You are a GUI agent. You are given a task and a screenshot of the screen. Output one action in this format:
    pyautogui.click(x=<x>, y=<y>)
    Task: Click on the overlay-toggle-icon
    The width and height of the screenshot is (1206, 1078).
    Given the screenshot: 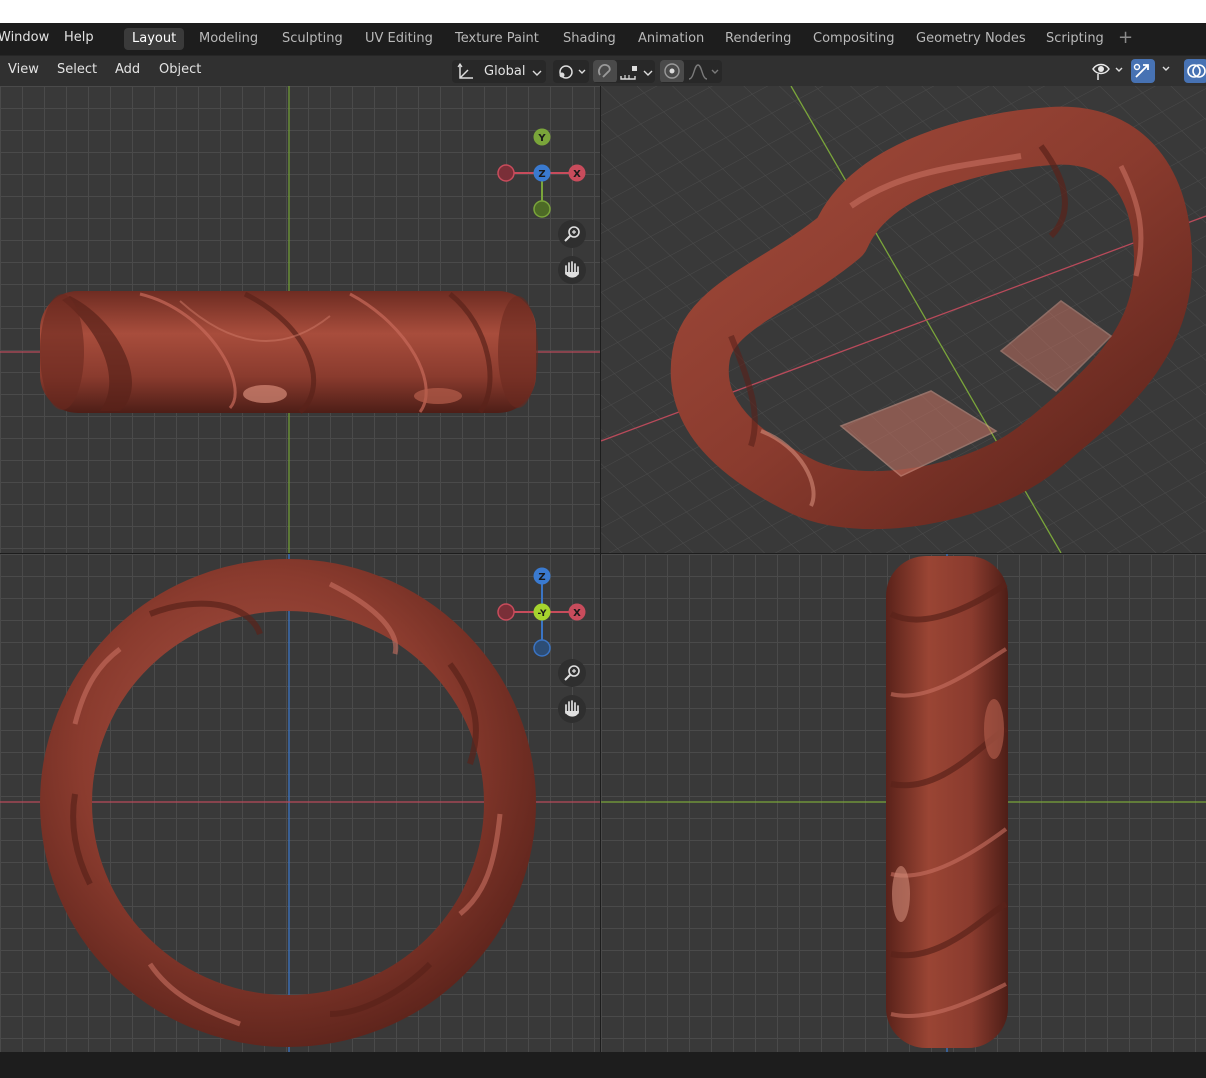 What is the action you would take?
    pyautogui.click(x=1195, y=71)
    